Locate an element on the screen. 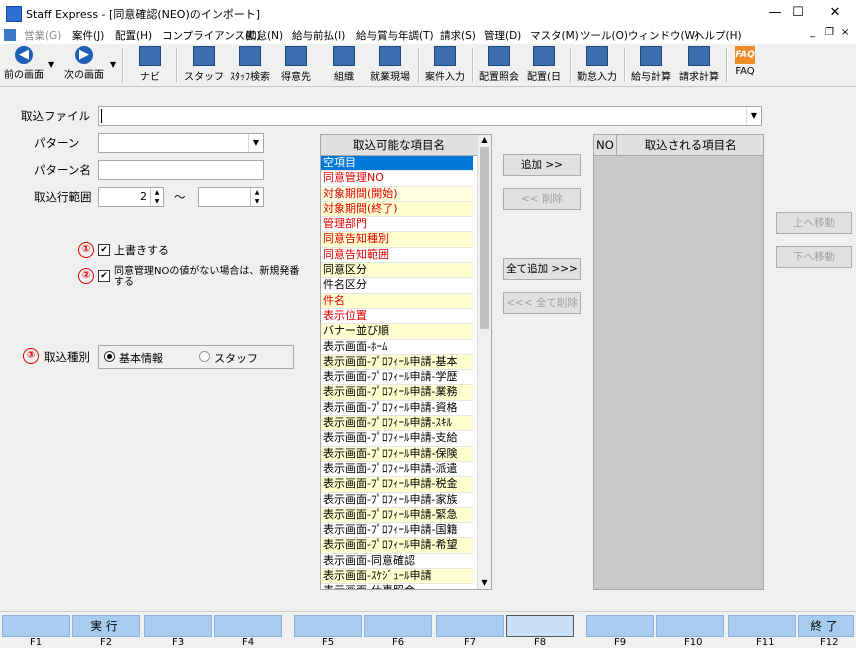 The height and width of the screenshot is (648, 856). mdi-close-button: × is located at coordinates (845, 32).